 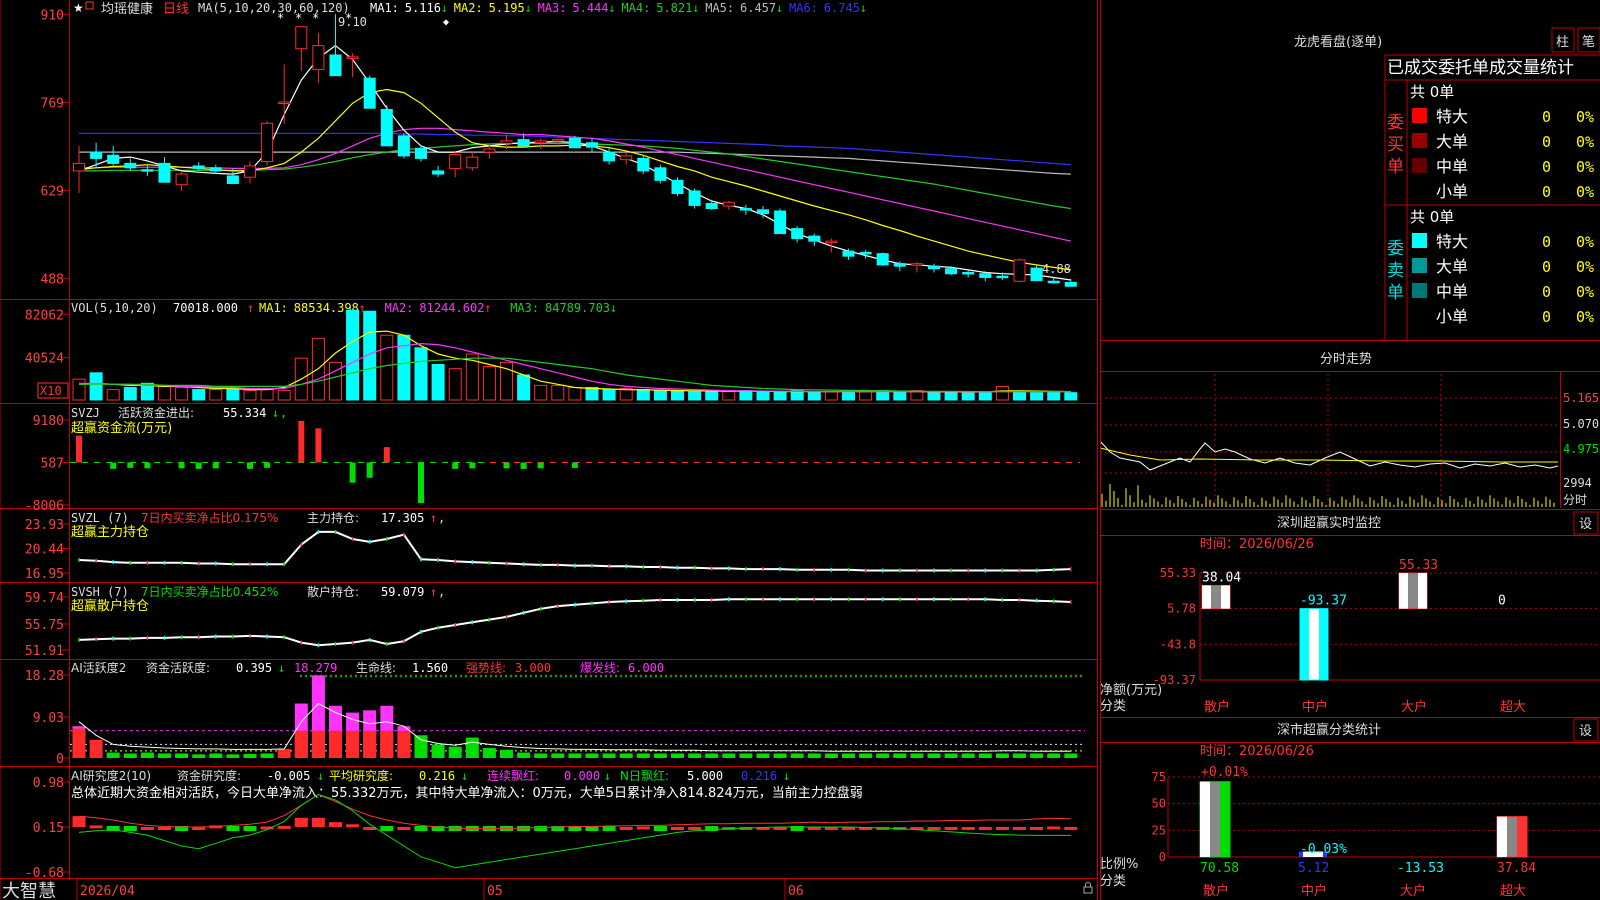 What do you see at coordinates (1329, 730) in the screenshot?
I see `stats-title: 深市超赢分类统计` at bounding box center [1329, 730].